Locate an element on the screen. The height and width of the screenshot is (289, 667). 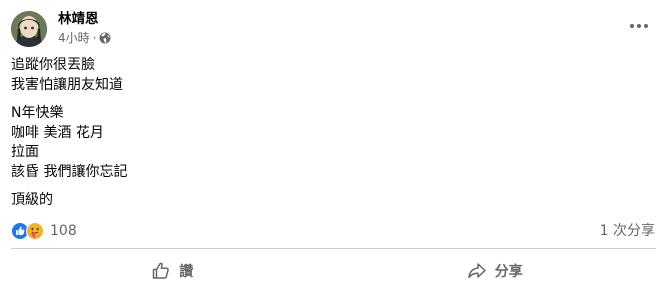
author-name: 林靖恩 is located at coordinates (78, 19).